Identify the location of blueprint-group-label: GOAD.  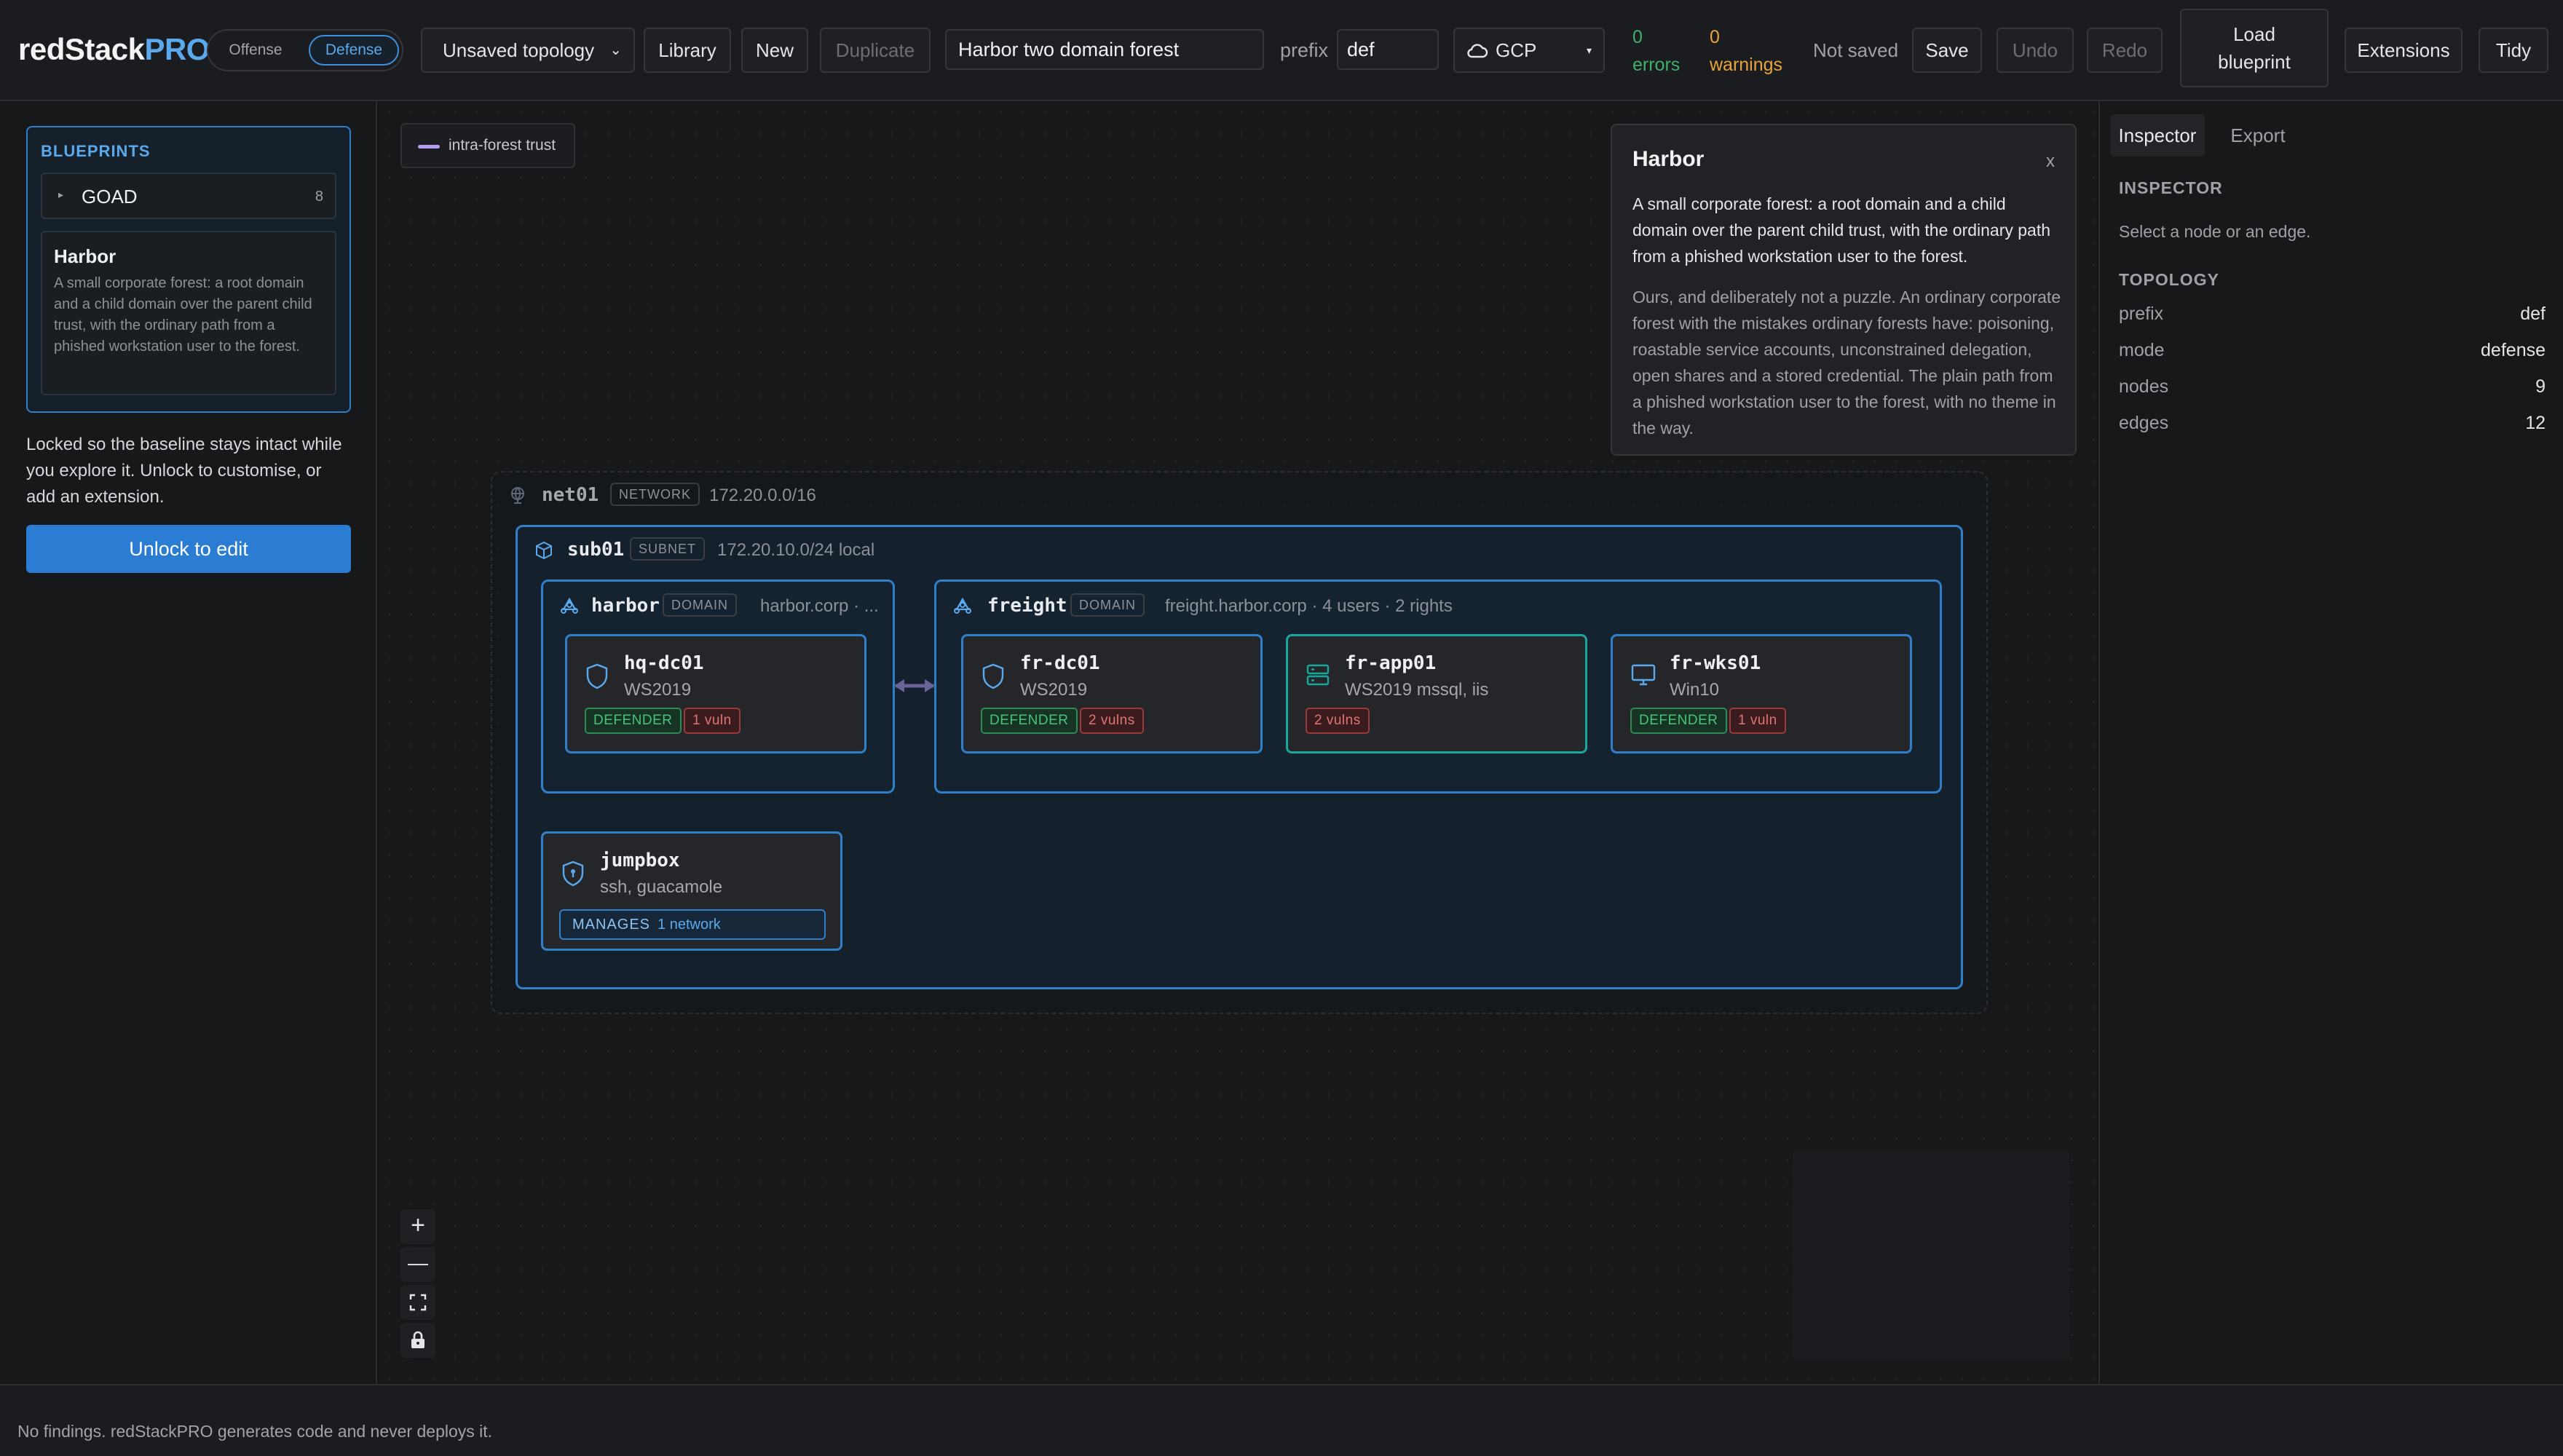
(110, 196).